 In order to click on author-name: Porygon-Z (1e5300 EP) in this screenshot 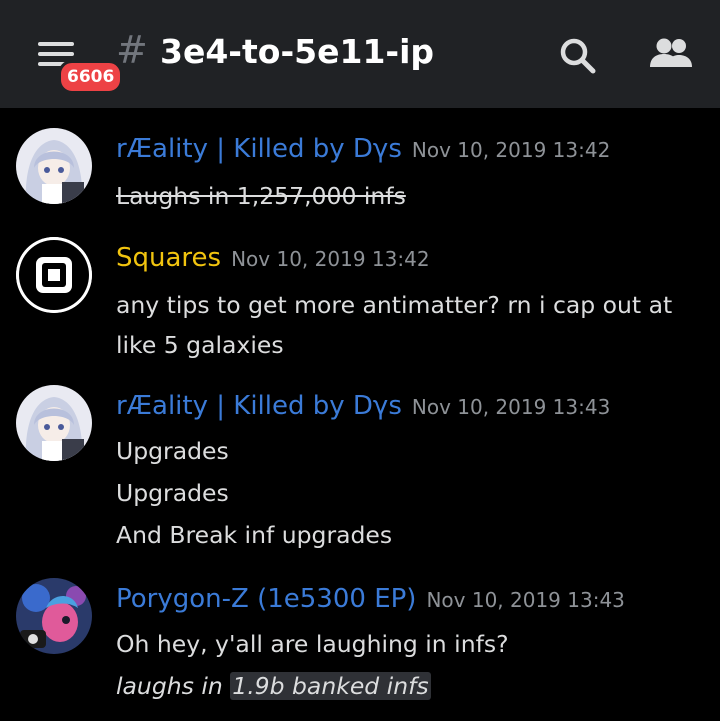, I will do `click(266, 599)`.